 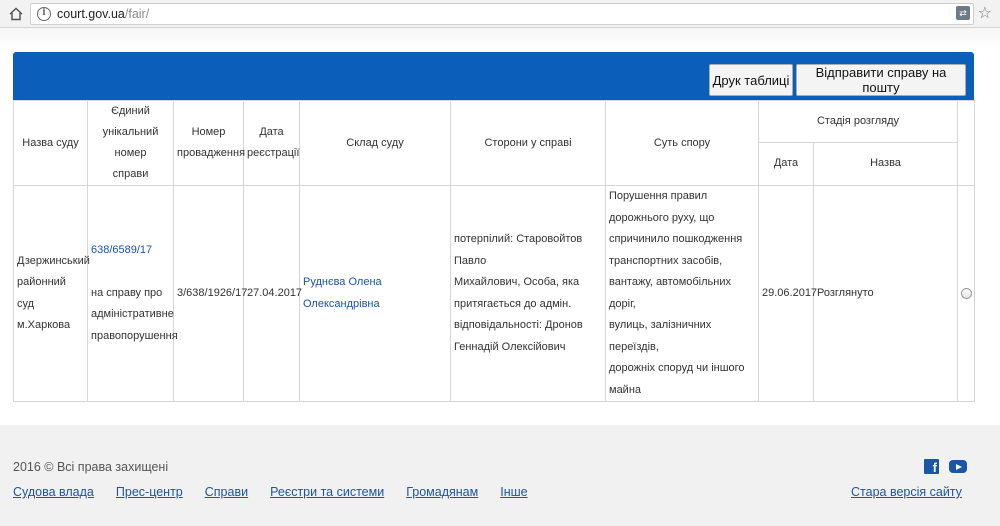 What do you see at coordinates (963, 13) in the screenshot?
I see `translate-icon: ⇄` at bounding box center [963, 13].